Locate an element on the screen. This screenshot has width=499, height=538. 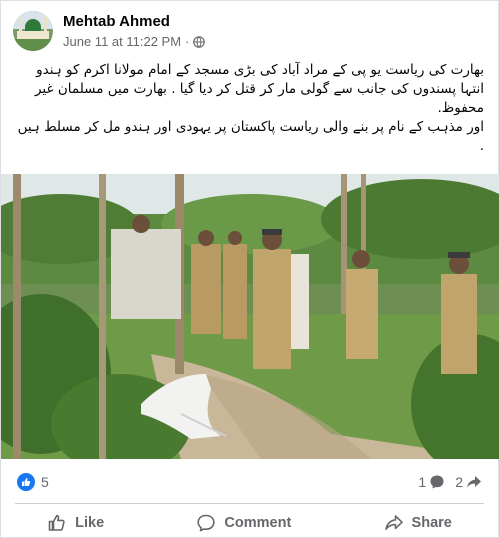
like-label: Like is located at coordinates (90, 523).